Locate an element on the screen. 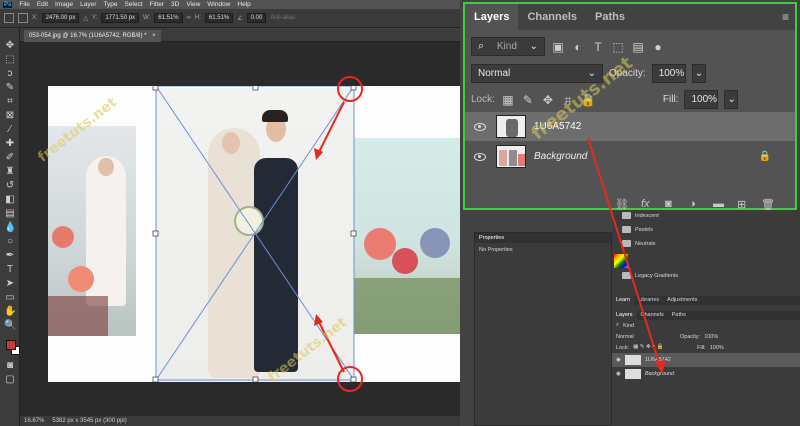  eraser-tool-icon: ◧ is located at coordinates (10, 200).